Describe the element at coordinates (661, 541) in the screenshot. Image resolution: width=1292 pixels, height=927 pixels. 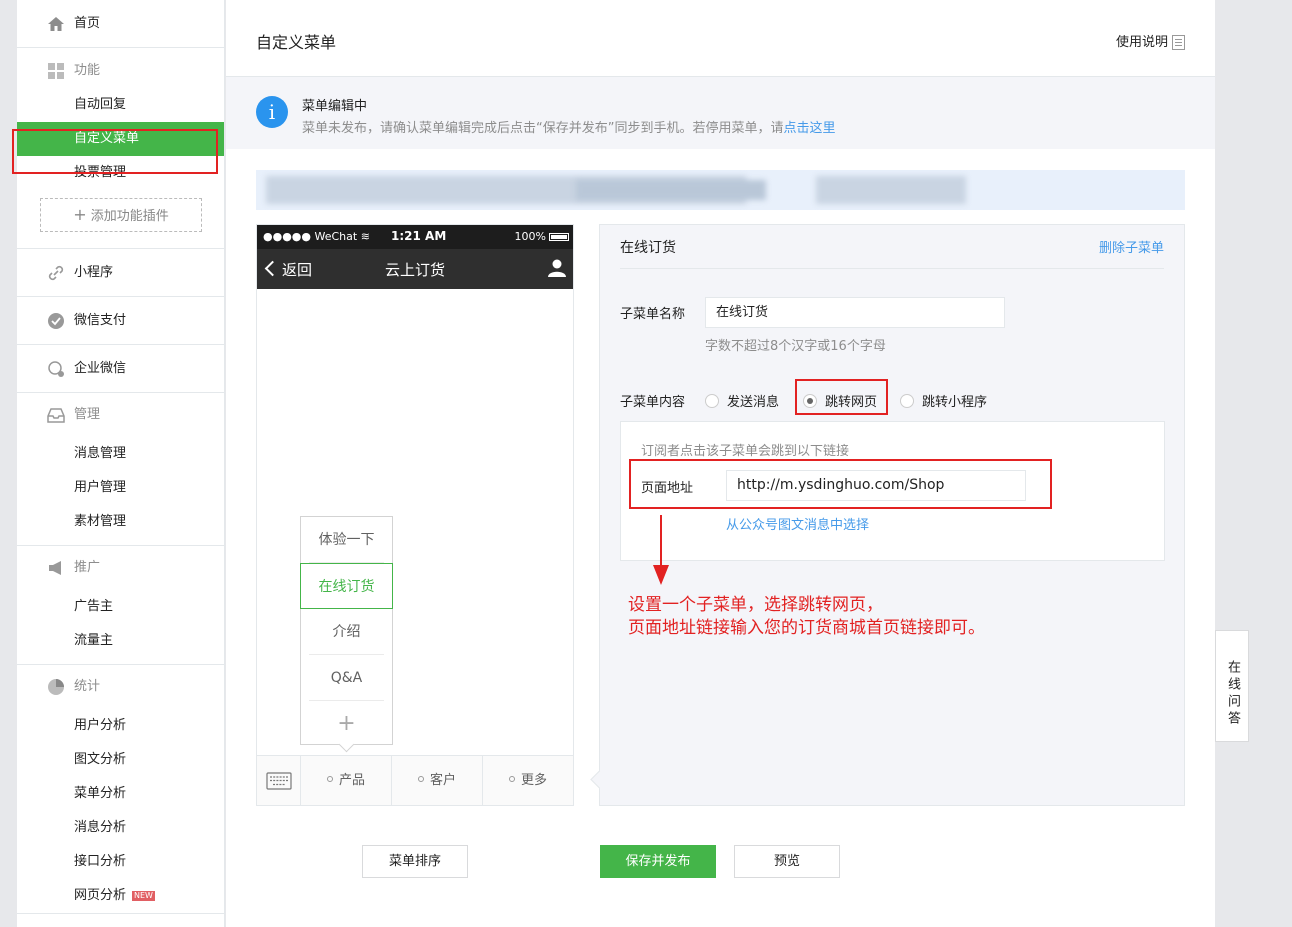
I see `annotation-arrow-line` at that location.